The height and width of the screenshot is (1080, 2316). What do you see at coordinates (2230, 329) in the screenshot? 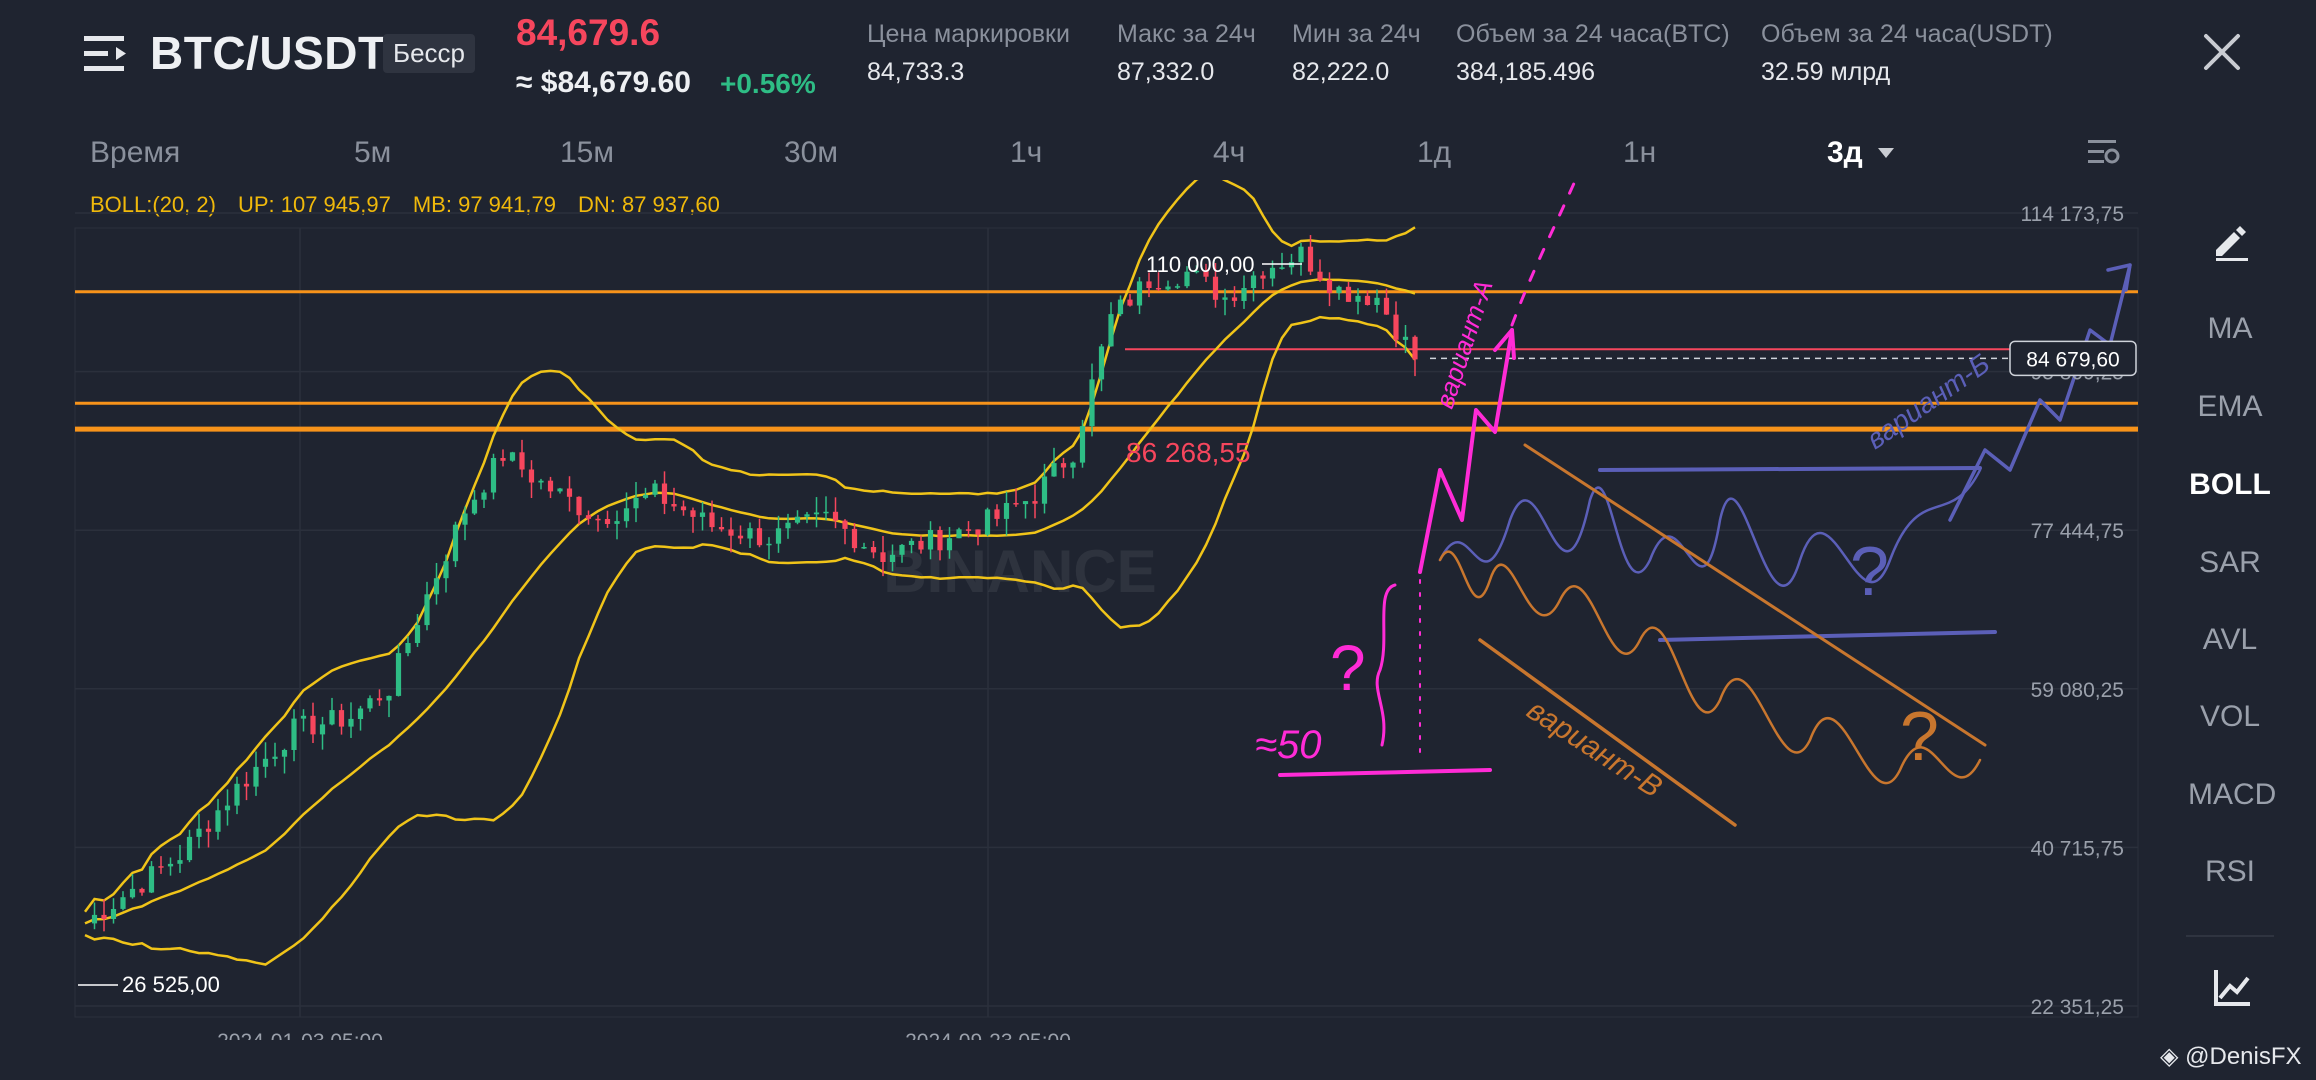
I see `indicator-ma: MA` at bounding box center [2230, 329].